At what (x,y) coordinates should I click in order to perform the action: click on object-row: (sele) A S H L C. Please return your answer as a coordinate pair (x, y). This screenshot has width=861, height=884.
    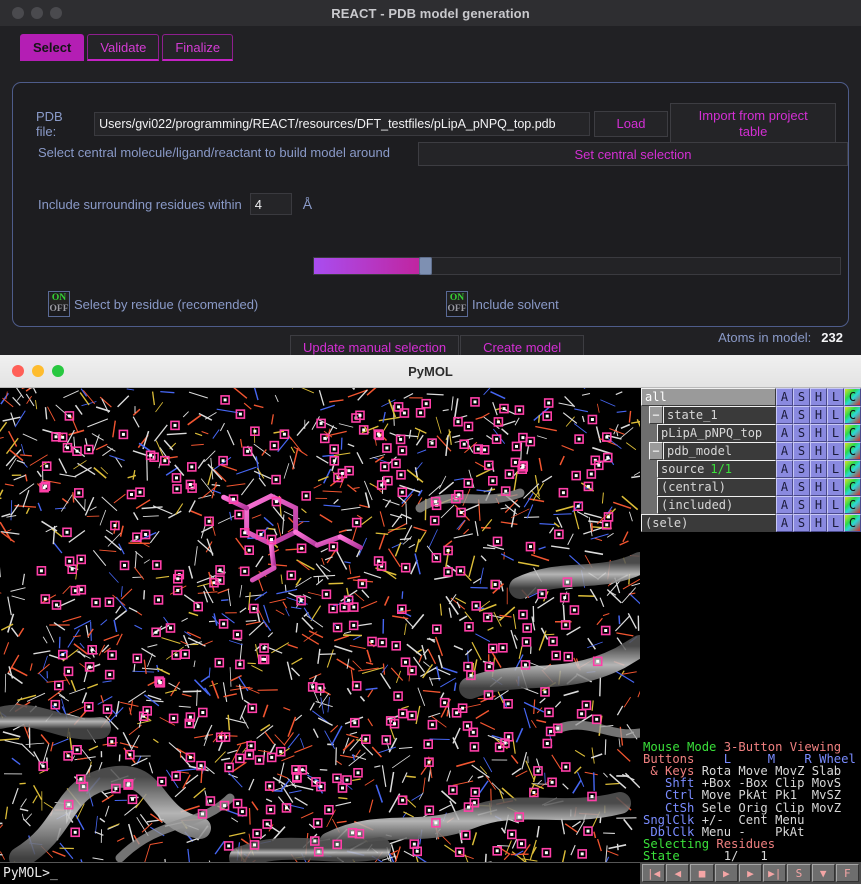
    Looking at the image, I should click on (751, 523).